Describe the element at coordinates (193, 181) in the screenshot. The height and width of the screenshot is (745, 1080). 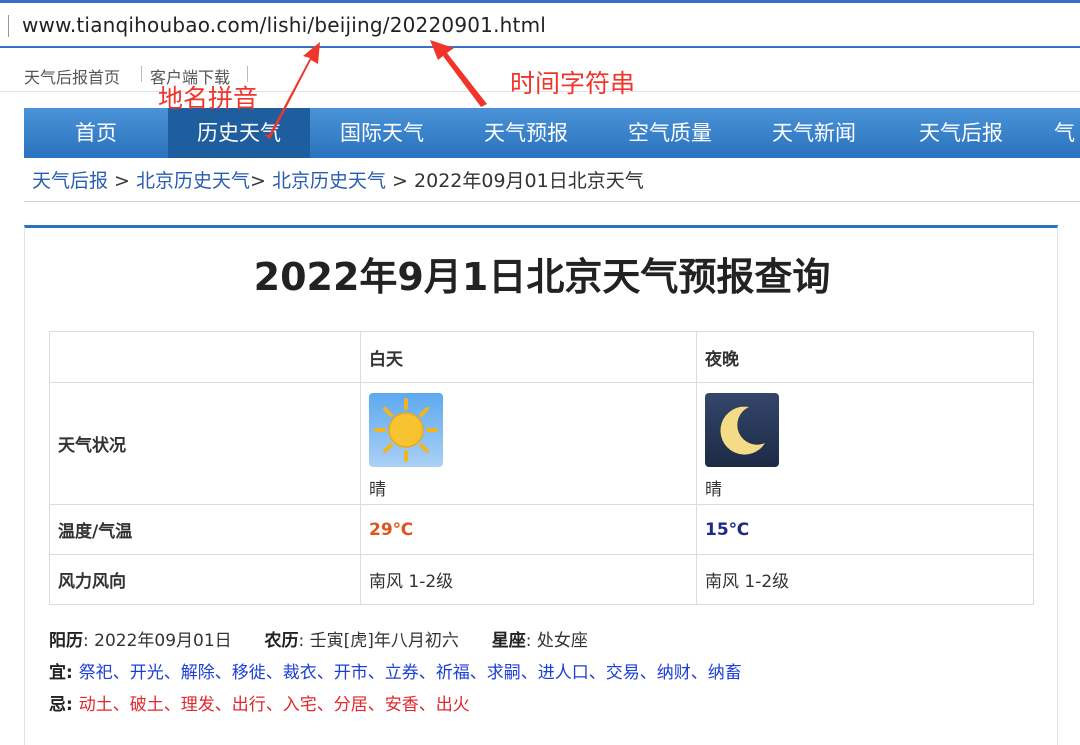
I see `breadcrumb-beijing-history: 北京历史天气` at that location.